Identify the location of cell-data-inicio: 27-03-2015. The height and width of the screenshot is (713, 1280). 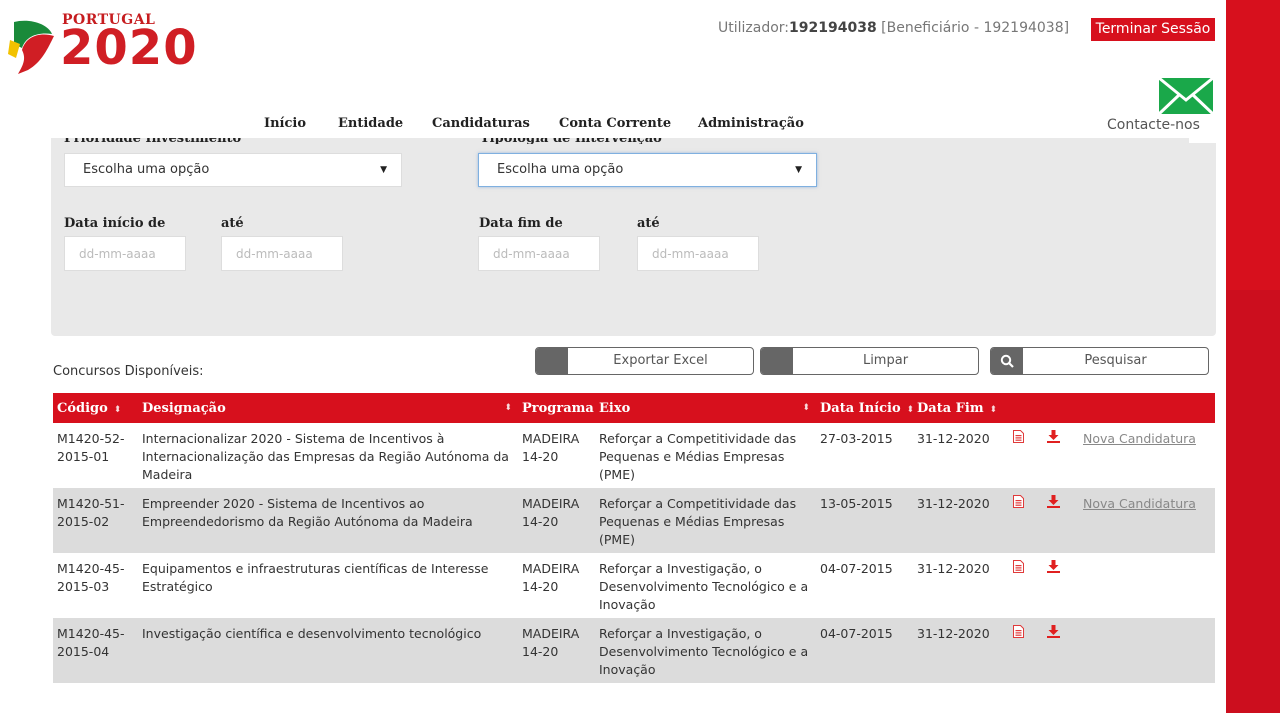
(856, 438).